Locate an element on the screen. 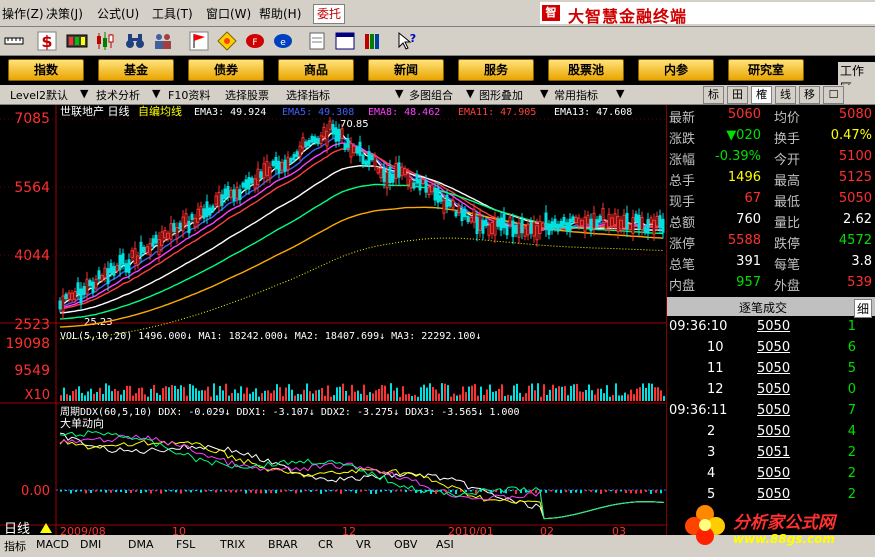  tech-analysis-button: 技术分析 is located at coordinates (118, 95).